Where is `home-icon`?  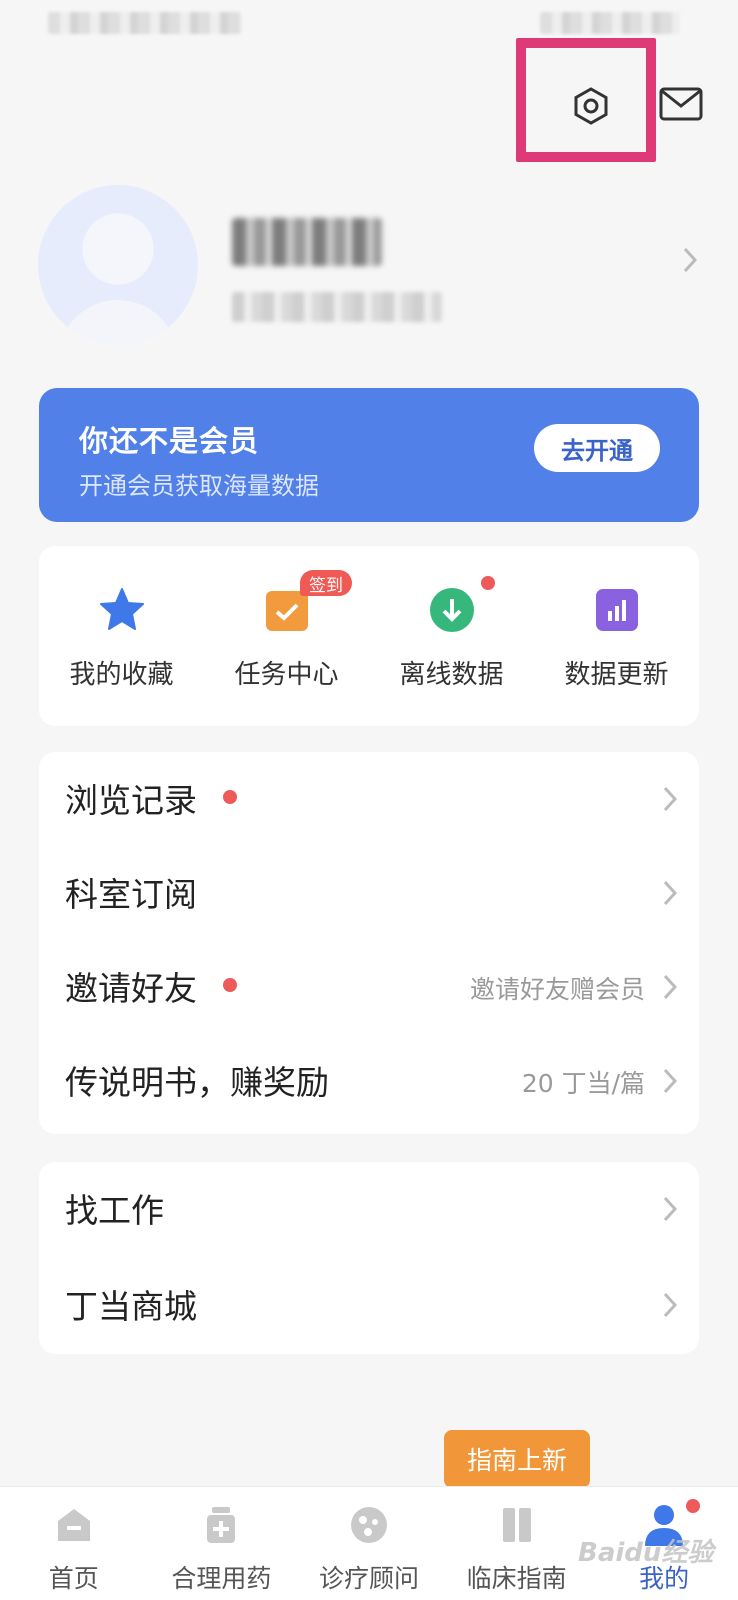
home-icon is located at coordinates (74, 1525).